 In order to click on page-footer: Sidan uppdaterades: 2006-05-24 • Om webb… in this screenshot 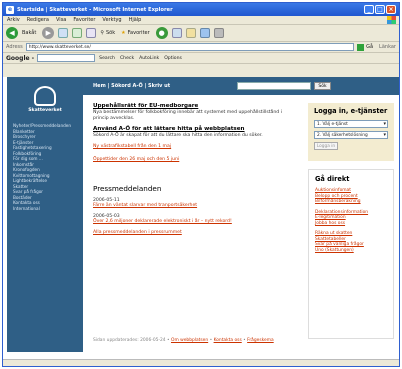, I will do `click(183, 340)`.